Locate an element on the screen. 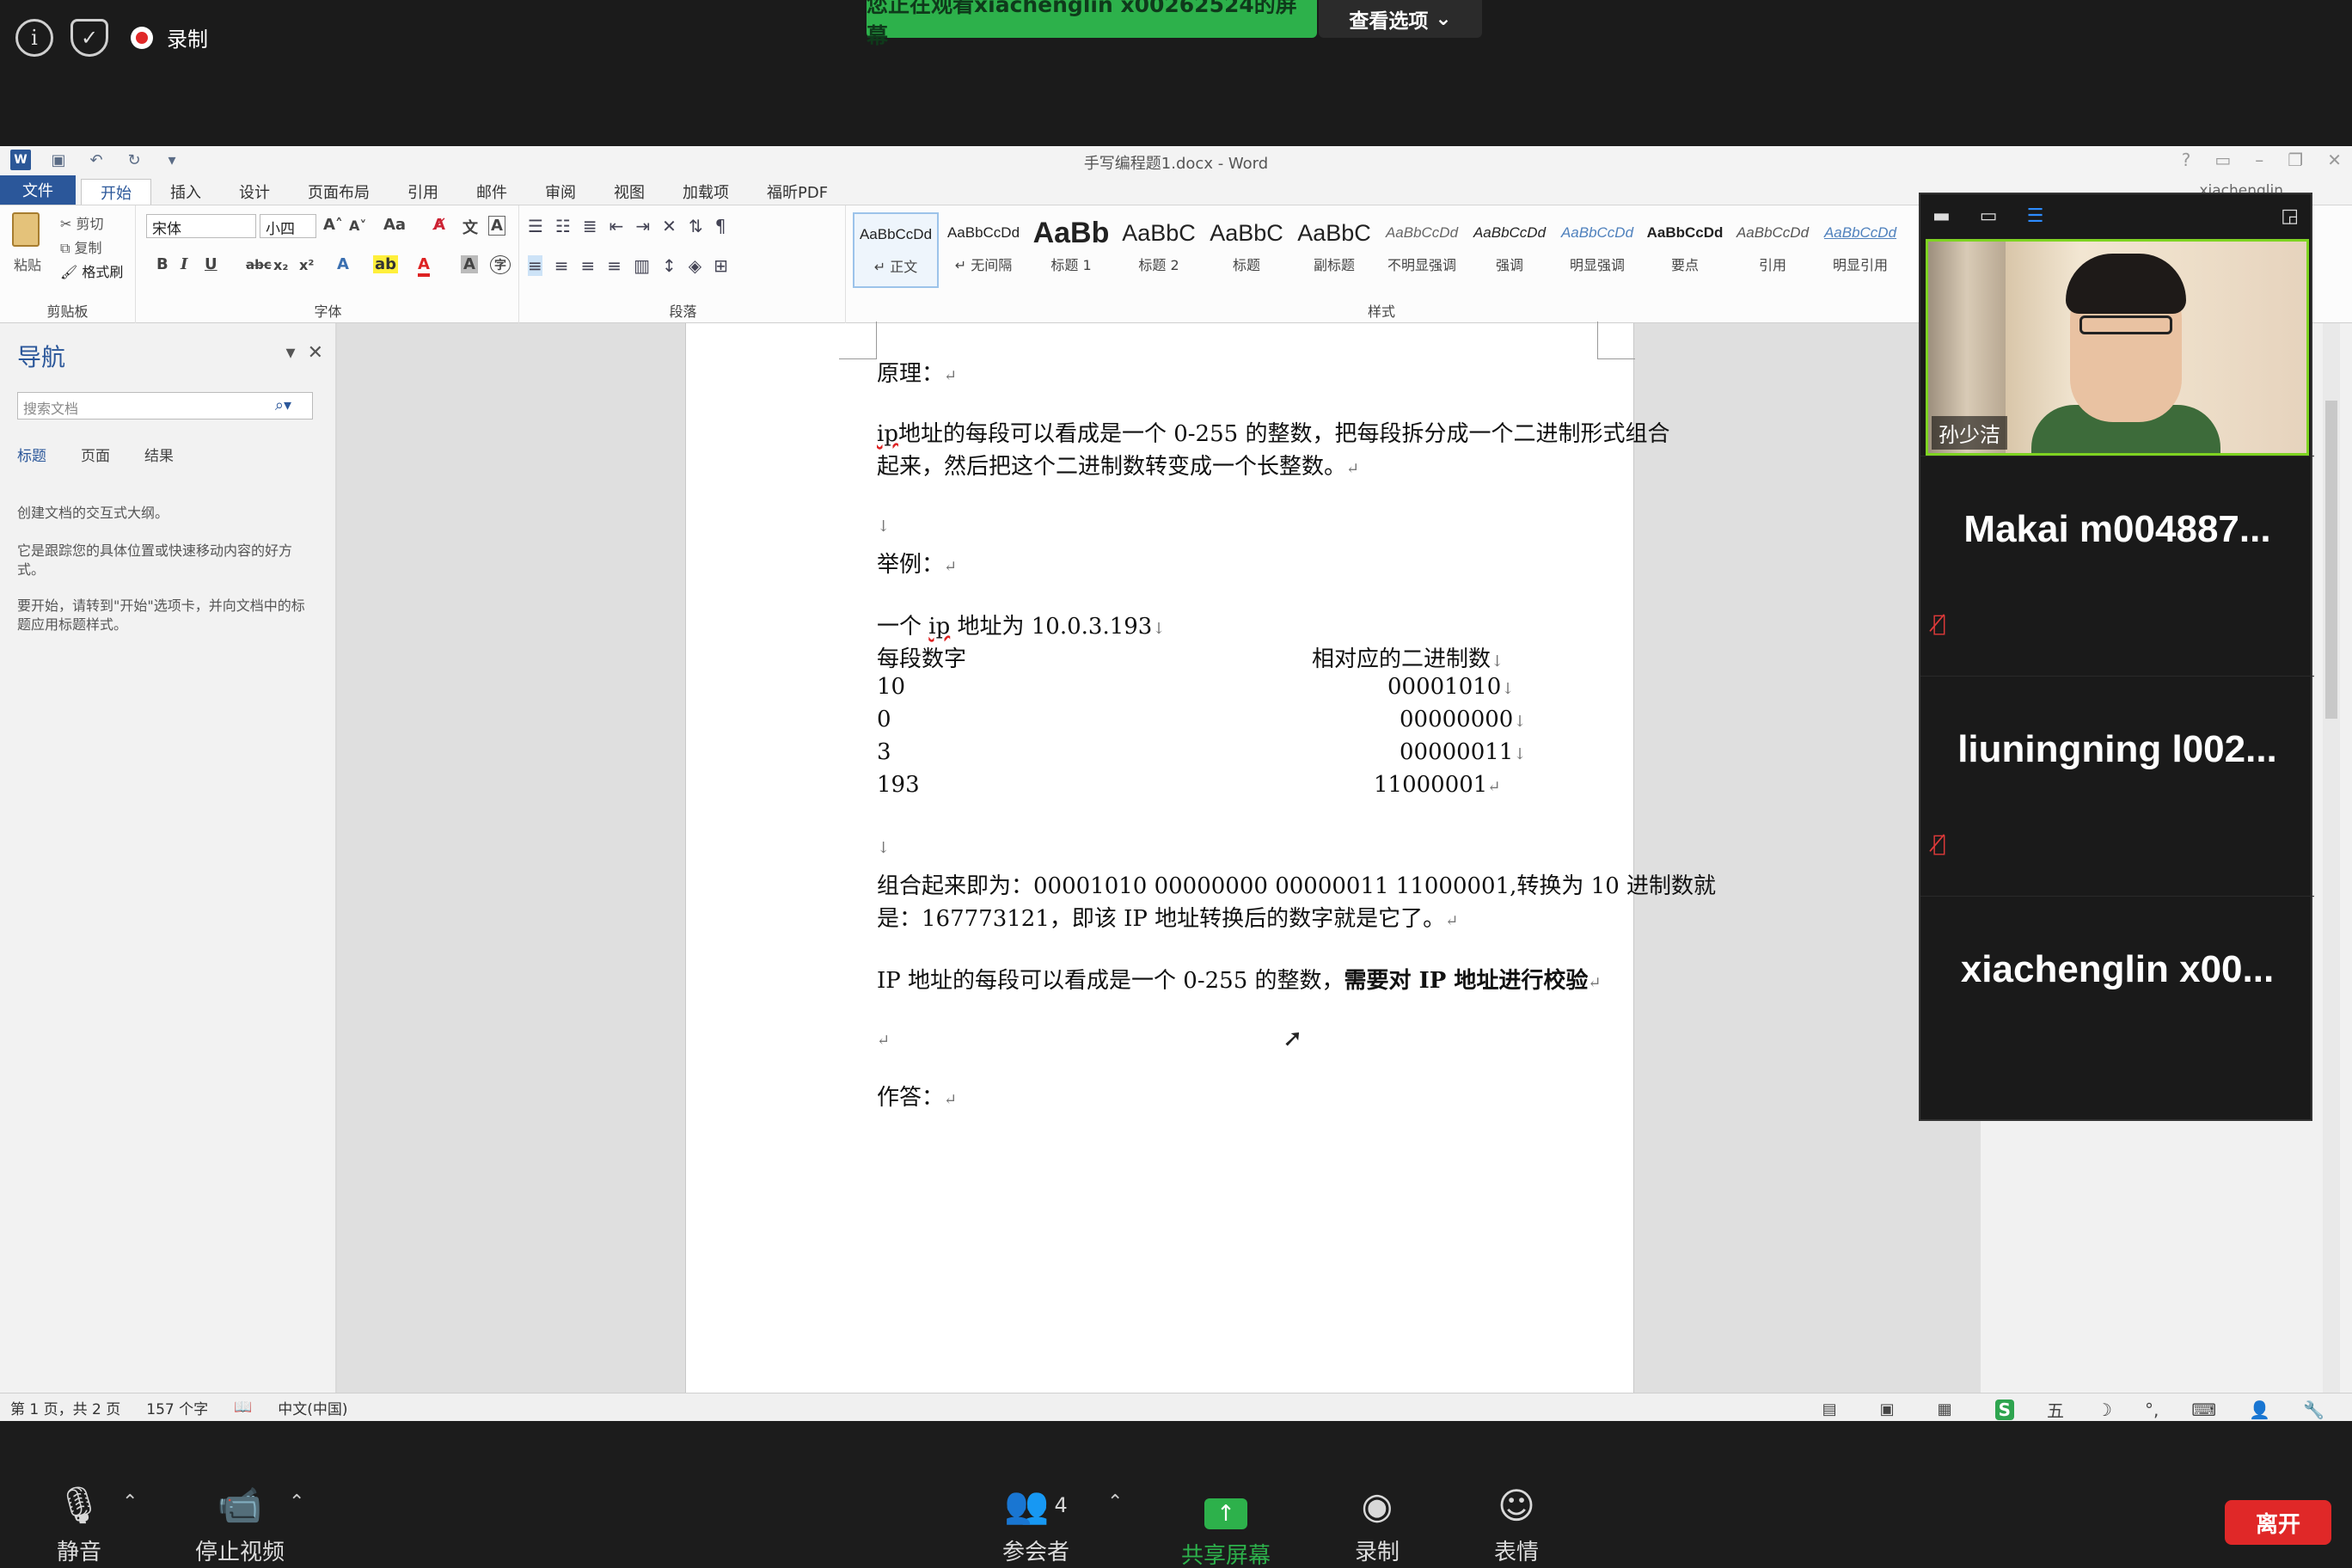 This screenshot has width=2352, height=1568. phonetic-icon: 文 is located at coordinates (470, 227).